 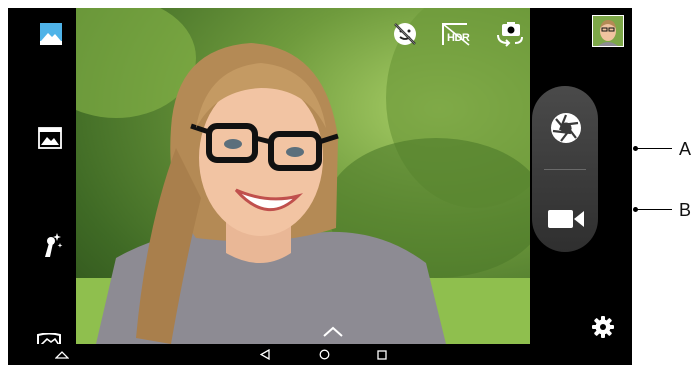 I want to click on mode-sidebar, so click(x=42, y=176).